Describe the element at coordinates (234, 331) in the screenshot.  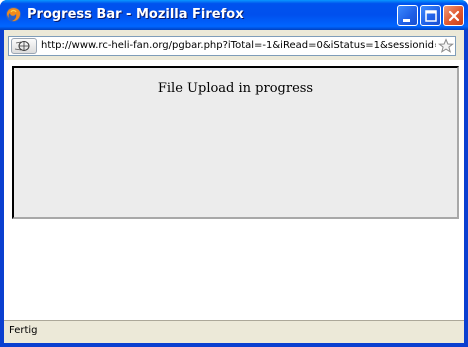
I see `status-bar: Fertig` at that location.